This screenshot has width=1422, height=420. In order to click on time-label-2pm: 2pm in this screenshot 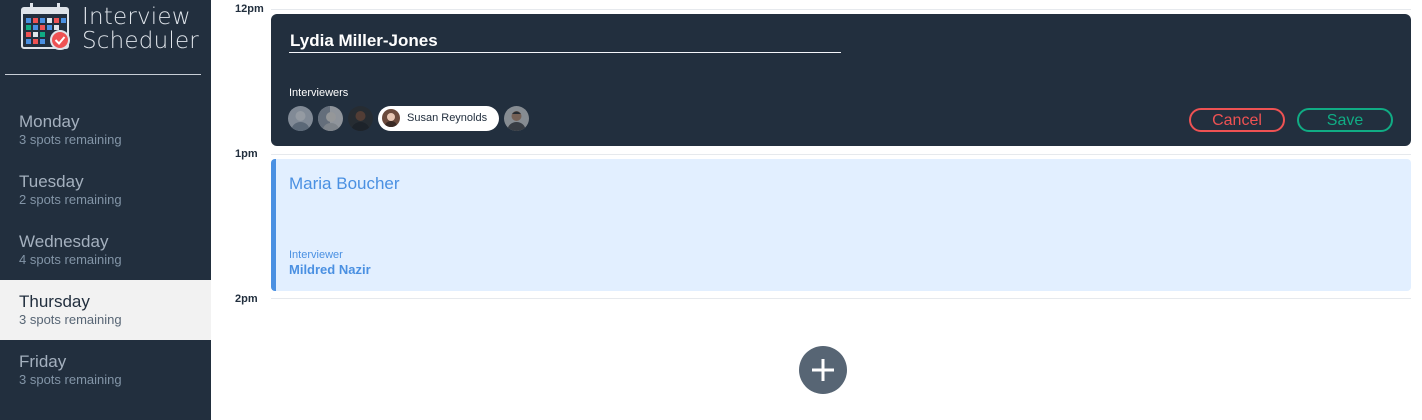, I will do `click(246, 299)`.